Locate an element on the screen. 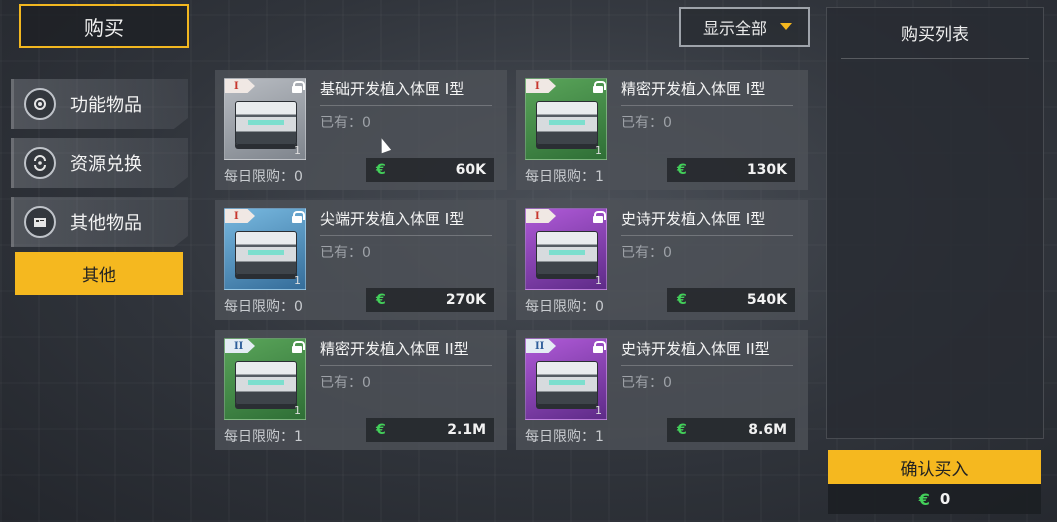  sidebar-item-functional: 功能物品 is located at coordinates (99, 104).